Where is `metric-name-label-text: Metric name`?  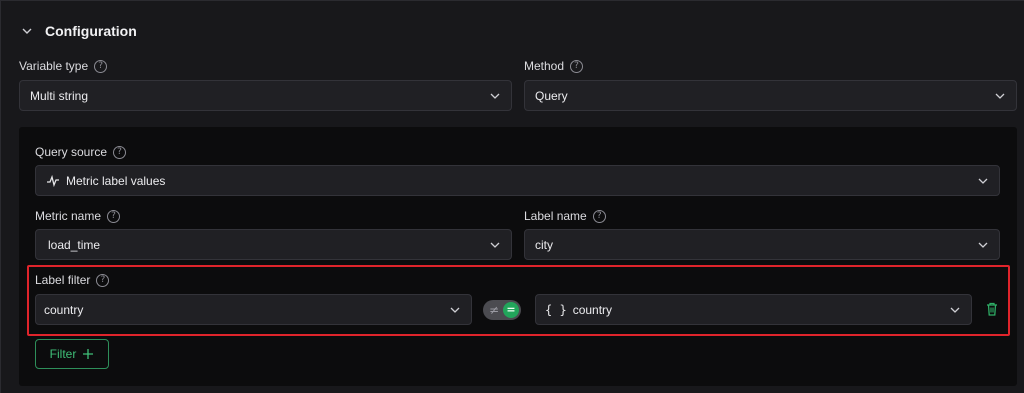 metric-name-label-text: Metric name is located at coordinates (68, 216).